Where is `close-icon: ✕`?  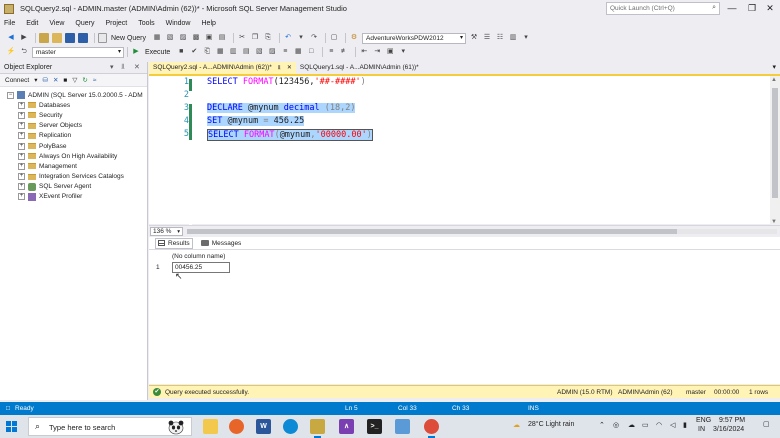 close-icon: ✕ is located at coordinates (289, 68).